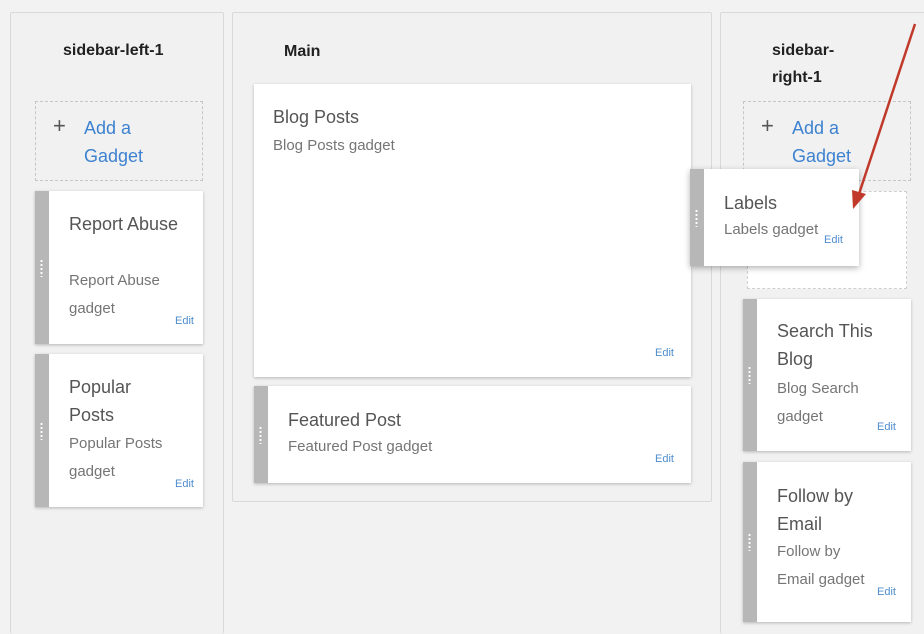 The width and height of the screenshot is (924, 634). What do you see at coordinates (884, 116) in the screenshot?
I see `annotation-arrow` at bounding box center [884, 116].